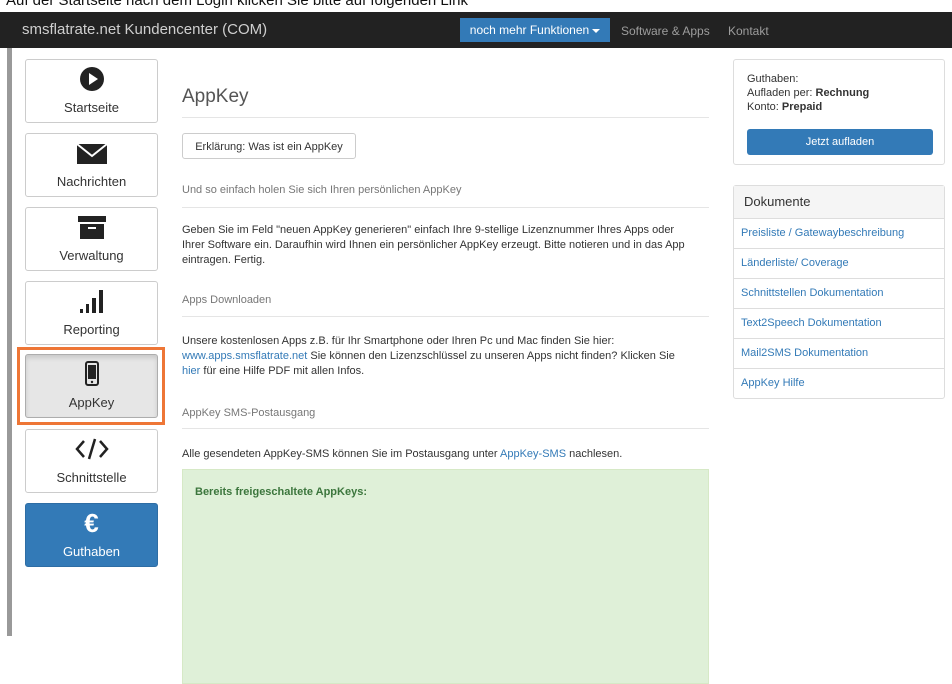  Describe the element at coordinates (839, 202) in the screenshot. I see `documents-title: Dokumente` at that location.